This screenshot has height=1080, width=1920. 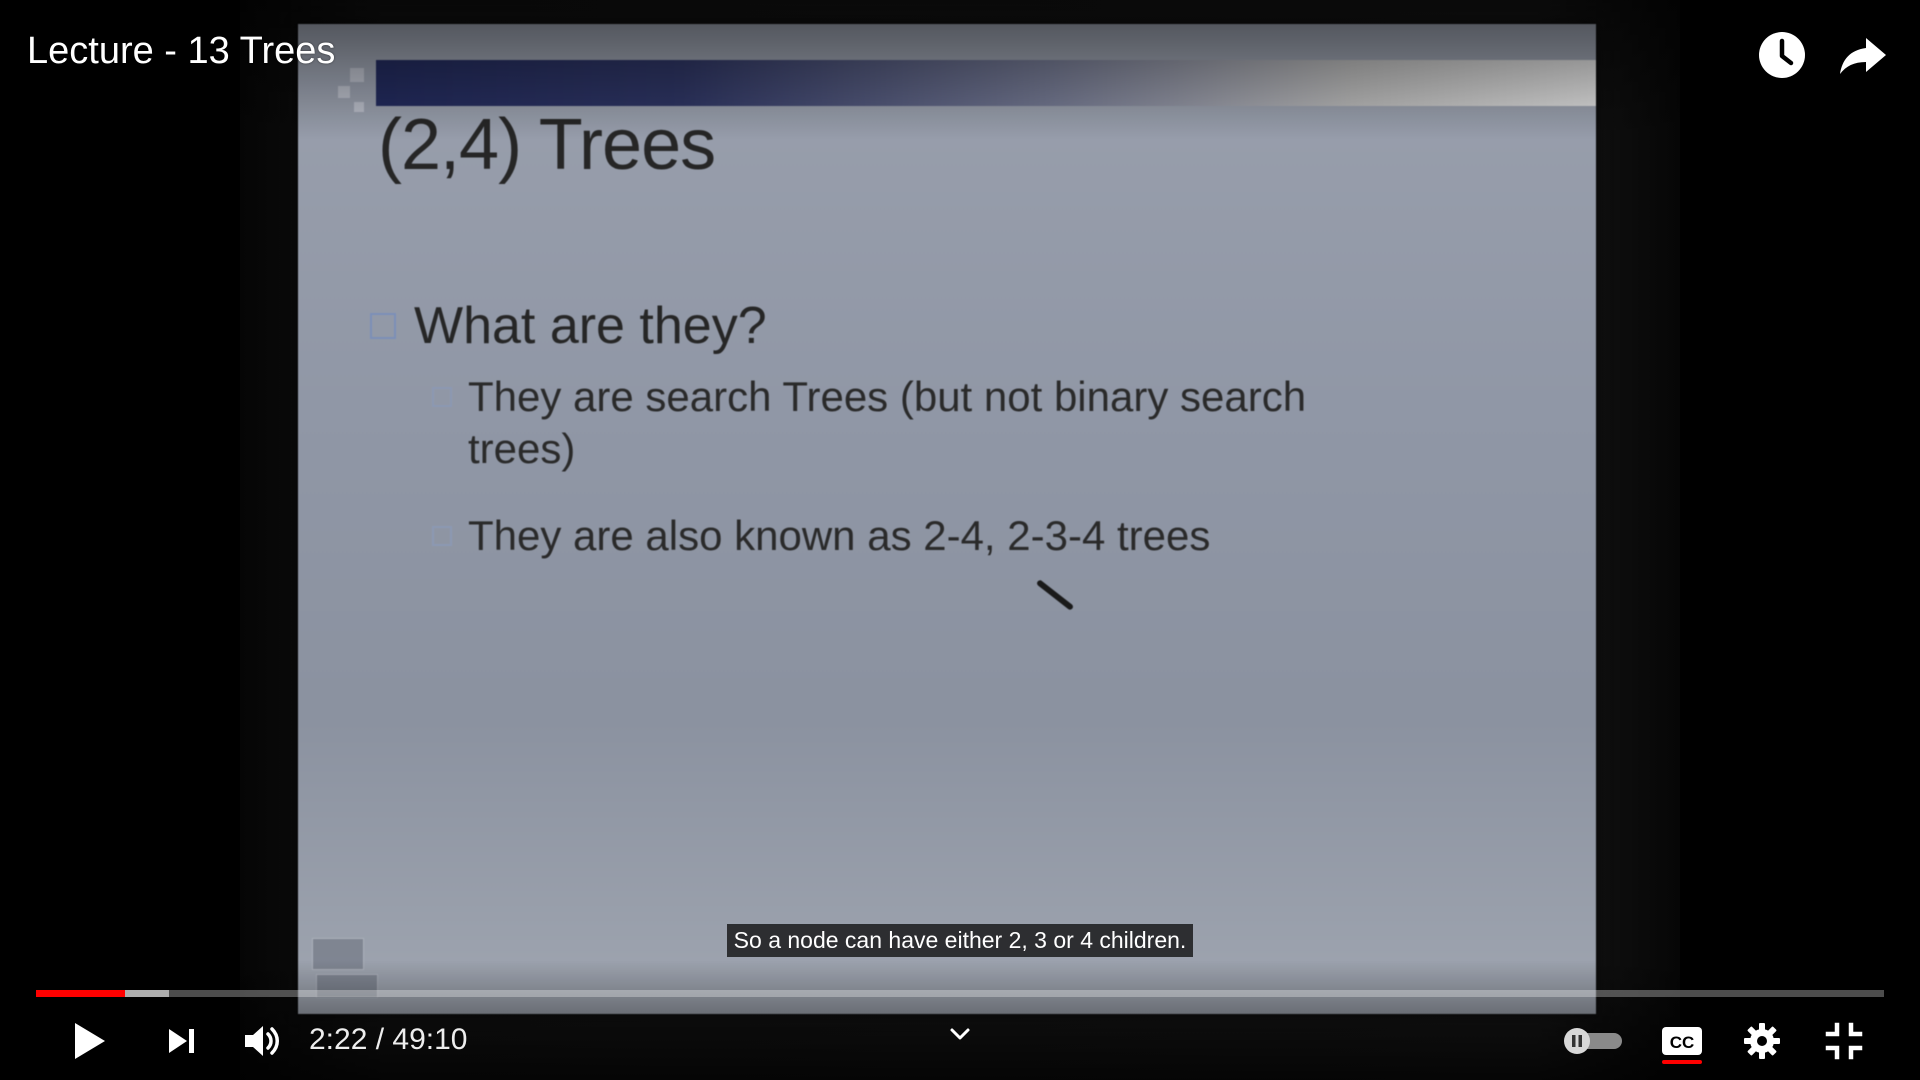 What do you see at coordinates (1055, 595) in the screenshot?
I see `pen-pointer` at bounding box center [1055, 595].